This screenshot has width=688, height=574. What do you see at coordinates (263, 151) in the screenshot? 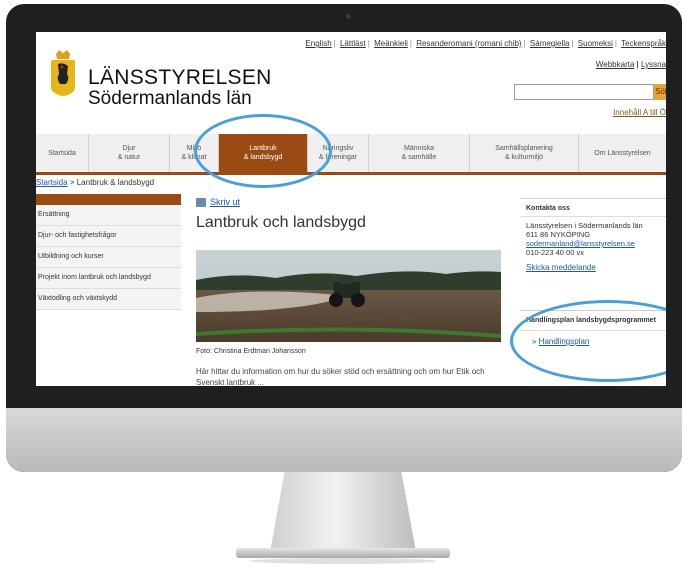
I see `highlight-ellipse-lantbruk` at bounding box center [263, 151].